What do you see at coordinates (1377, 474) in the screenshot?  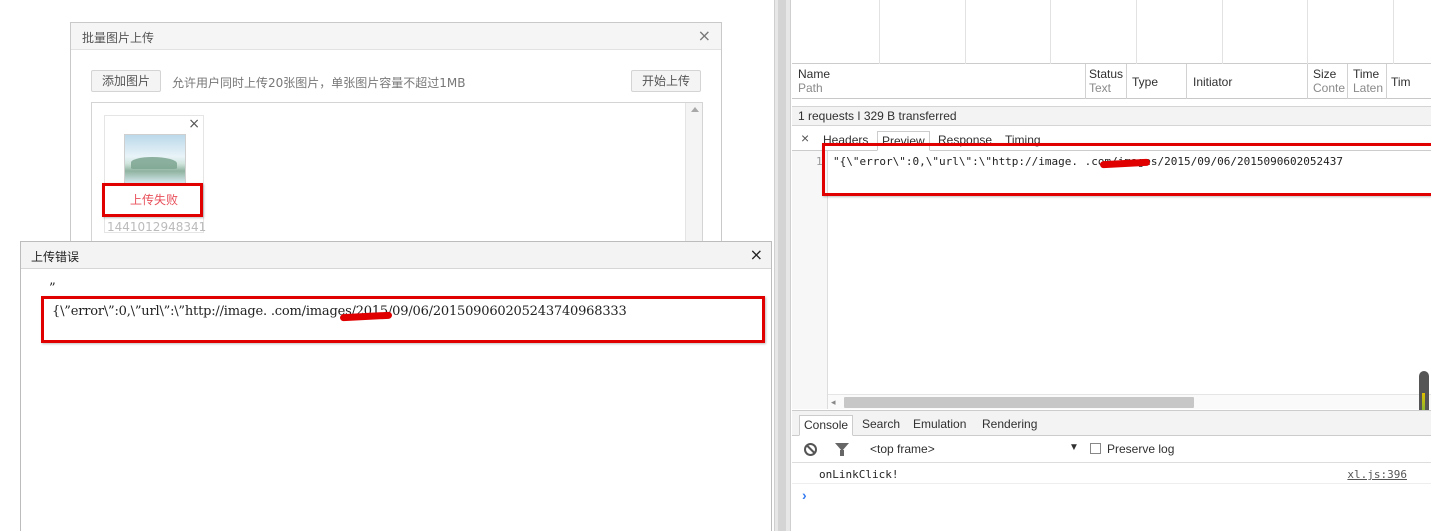 I see `console-source-link: xl.js:396` at bounding box center [1377, 474].